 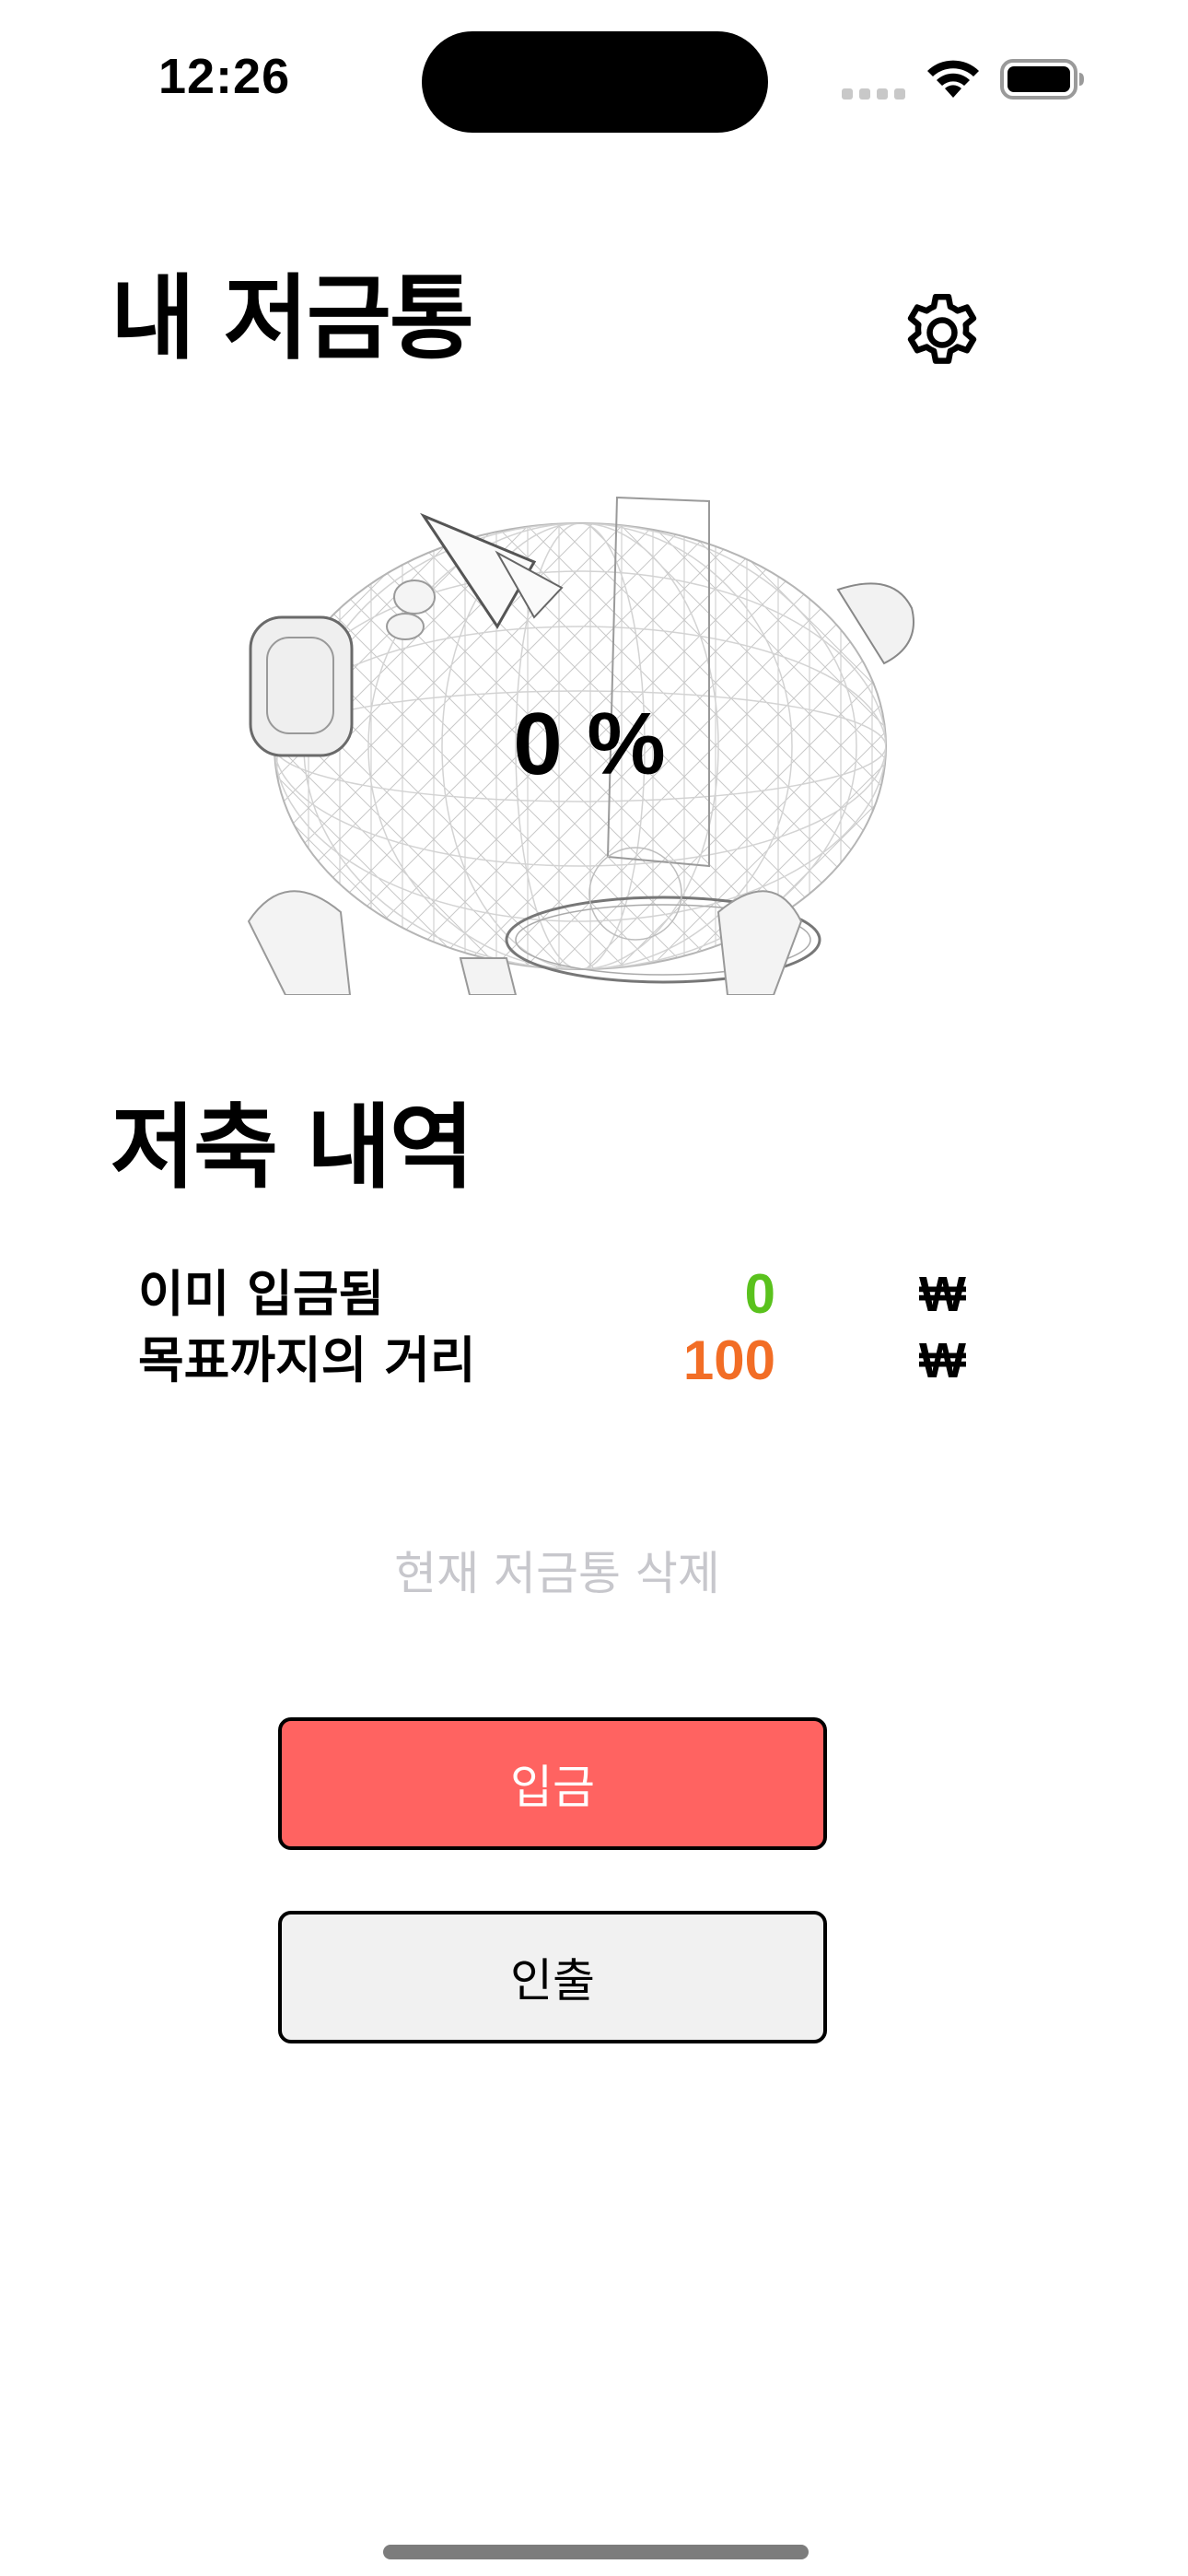 What do you see at coordinates (589, 744) in the screenshot?
I see `savings-progress-percent: 0 %` at bounding box center [589, 744].